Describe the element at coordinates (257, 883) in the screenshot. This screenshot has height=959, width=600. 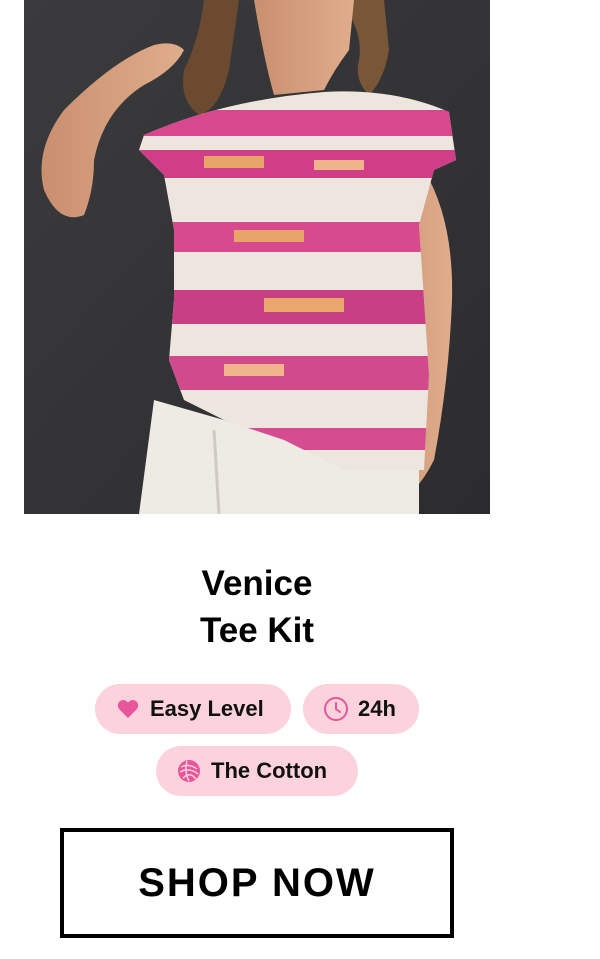
I see `shop-now-button: SHOP NOW` at that location.